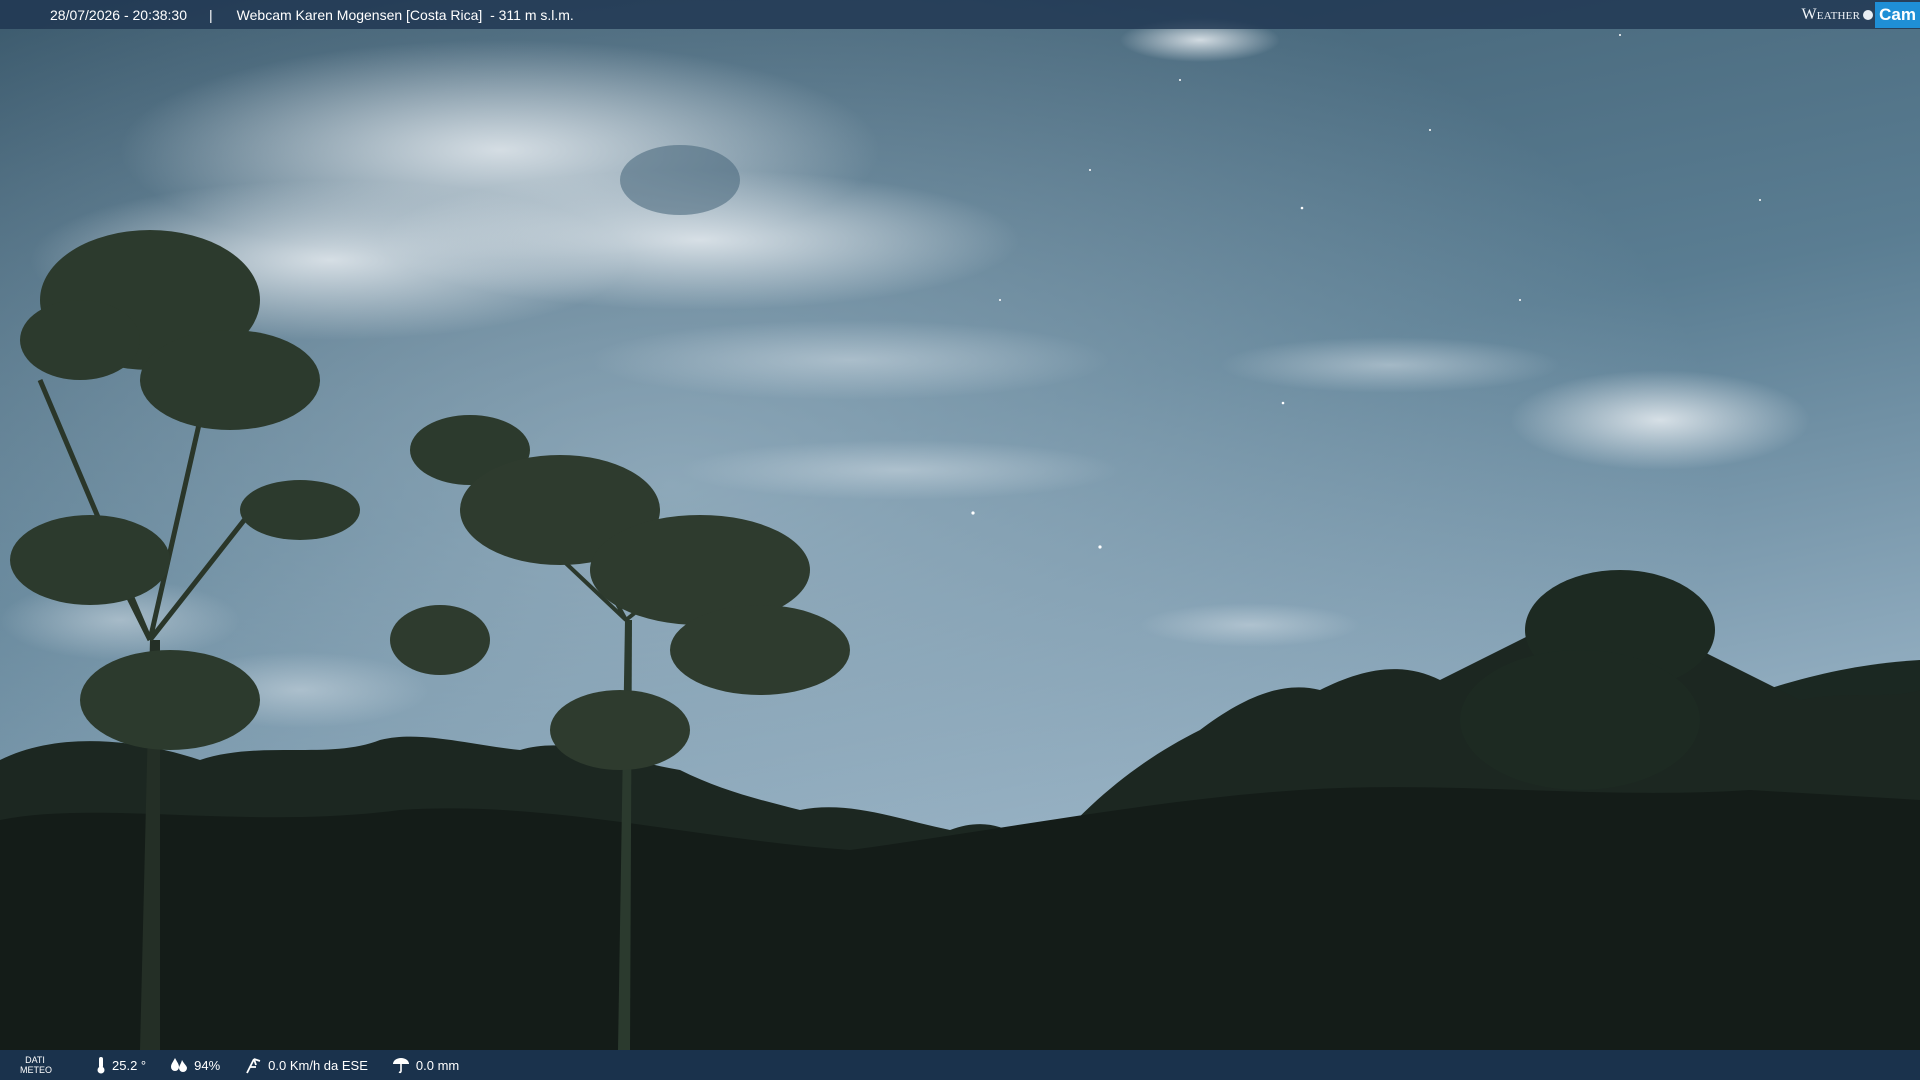 Image resolution: width=1920 pixels, height=1080 pixels. I want to click on rain-icon, so click(400, 1066).